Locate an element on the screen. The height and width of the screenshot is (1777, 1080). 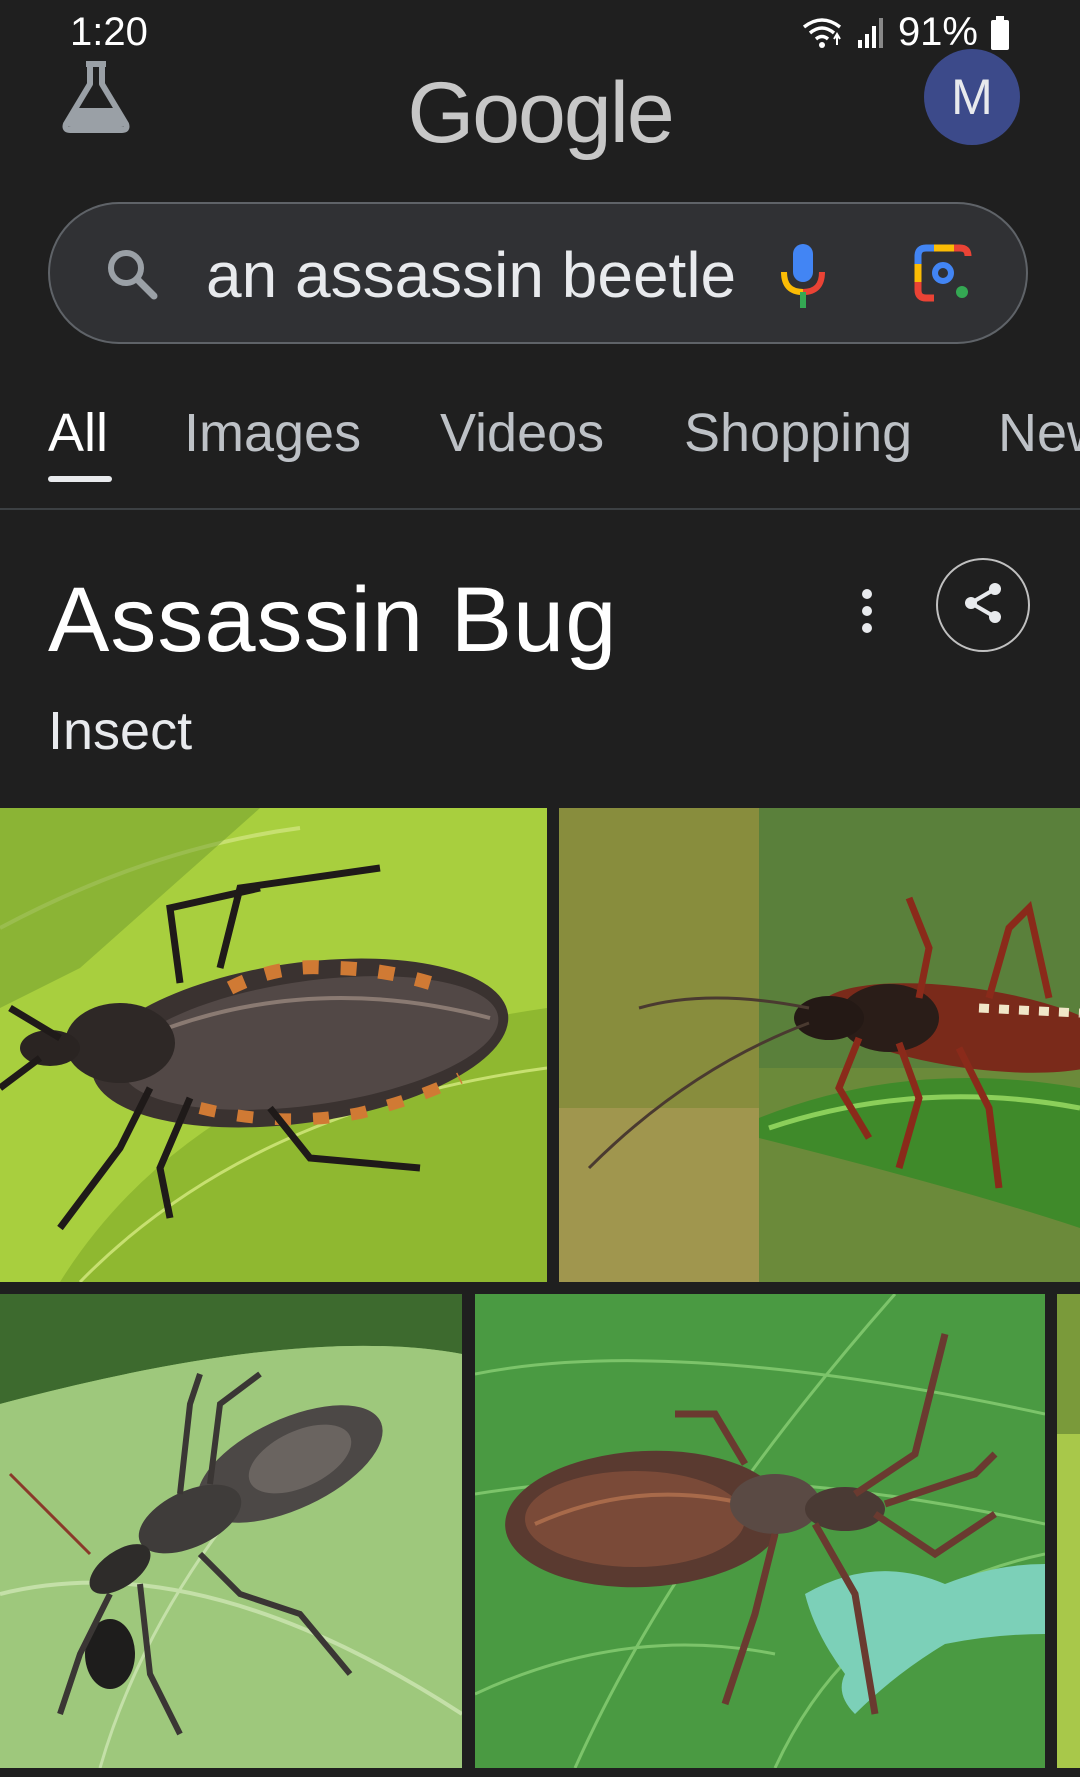
google-logo: Google is located at coordinates (540, 113).